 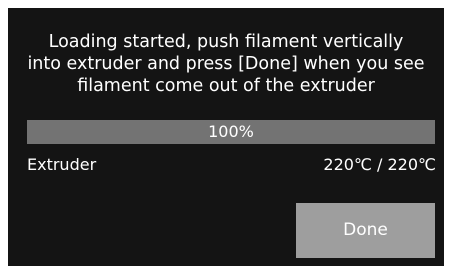 I want to click on progress-percent: 100%, so click(x=231, y=131).